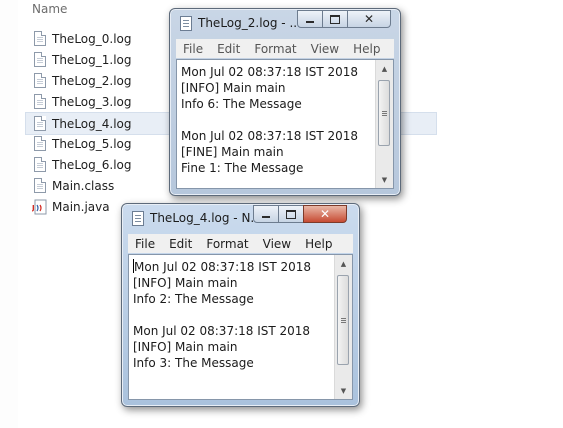 The width and height of the screenshot is (563, 428). What do you see at coordinates (193, 299) in the screenshot?
I see `text-line: Info 2: The Message` at bounding box center [193, 299].